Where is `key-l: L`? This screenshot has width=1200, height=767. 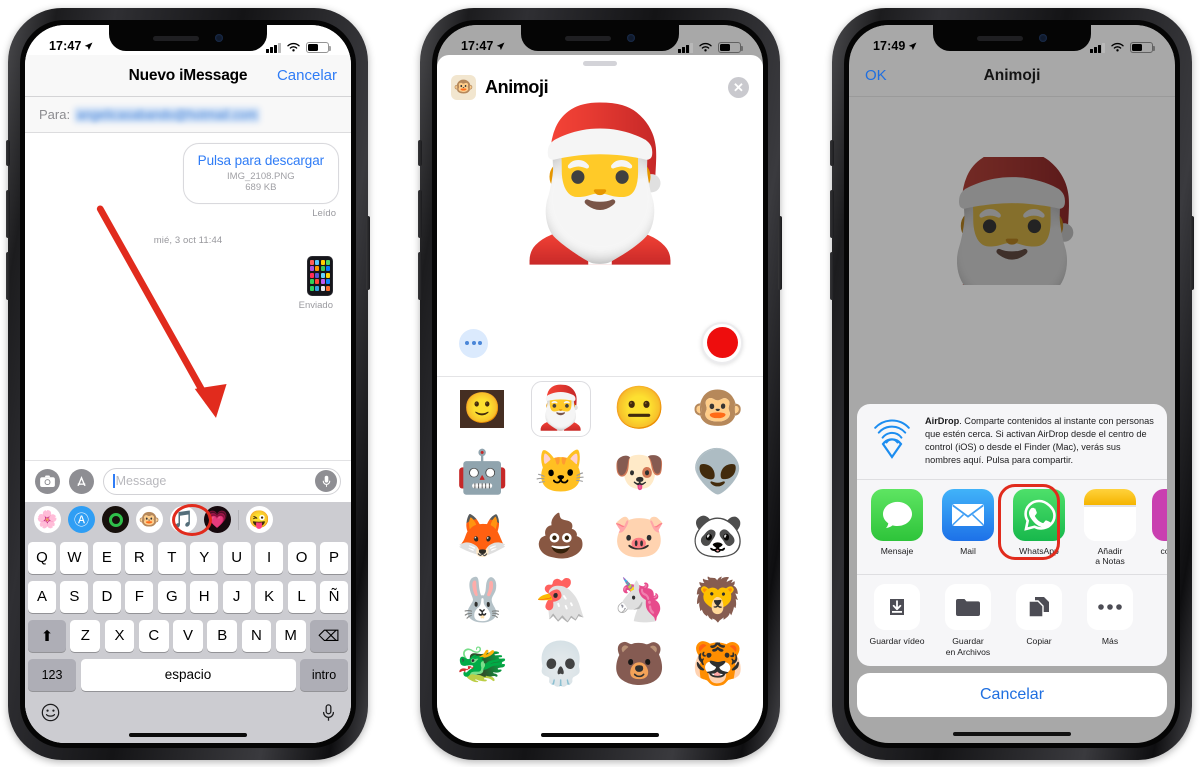 key-l: L is located at coordinates (301, 596).